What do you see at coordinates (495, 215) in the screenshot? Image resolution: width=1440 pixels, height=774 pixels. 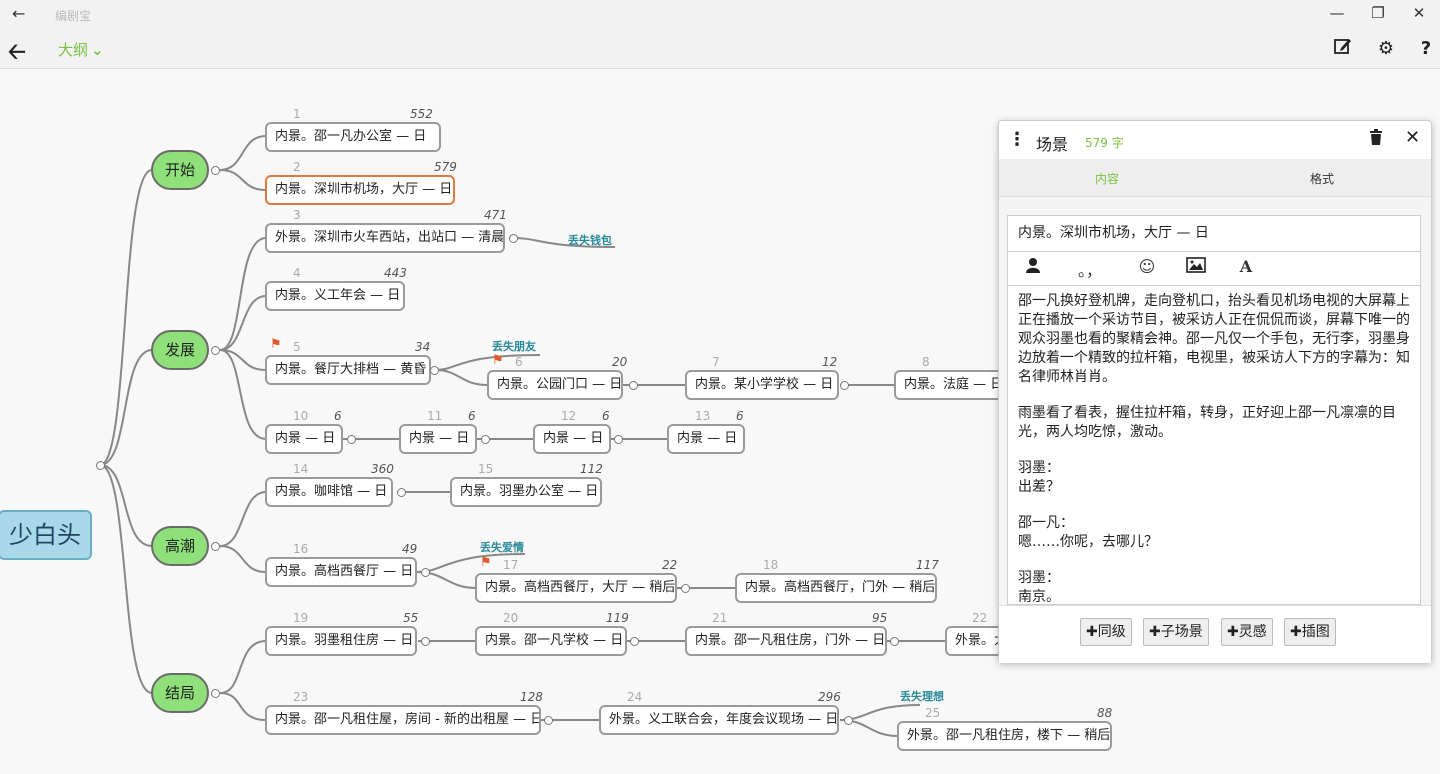 I see `scene-word-count: 471` at bounding box center [495, 215].